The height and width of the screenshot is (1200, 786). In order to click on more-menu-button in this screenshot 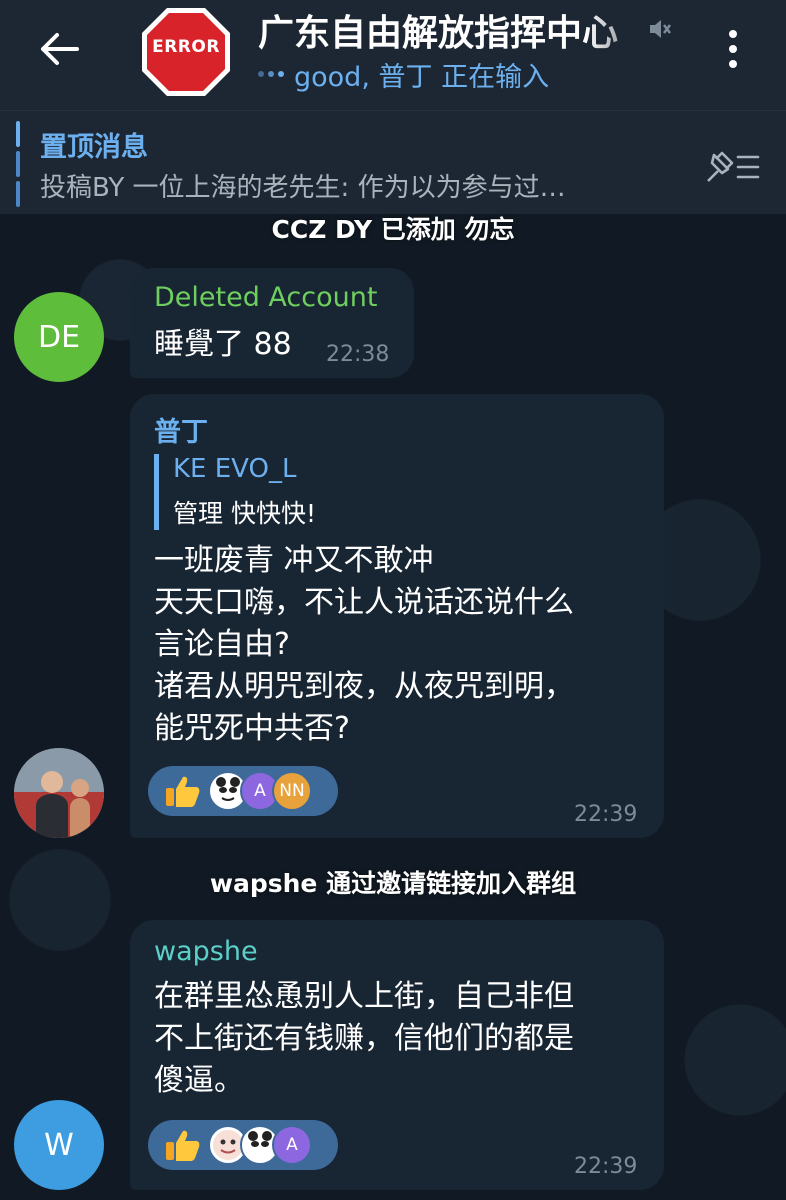, I will do `click(733, 49)`.